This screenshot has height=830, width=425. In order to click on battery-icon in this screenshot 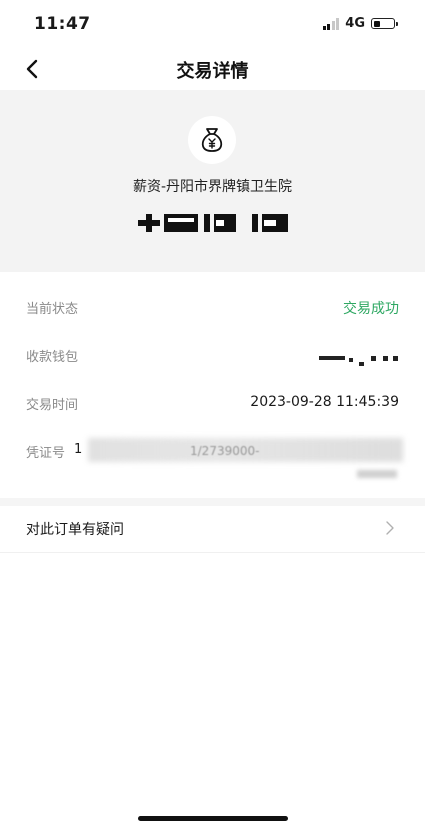, I will do `click(384, 23)`.